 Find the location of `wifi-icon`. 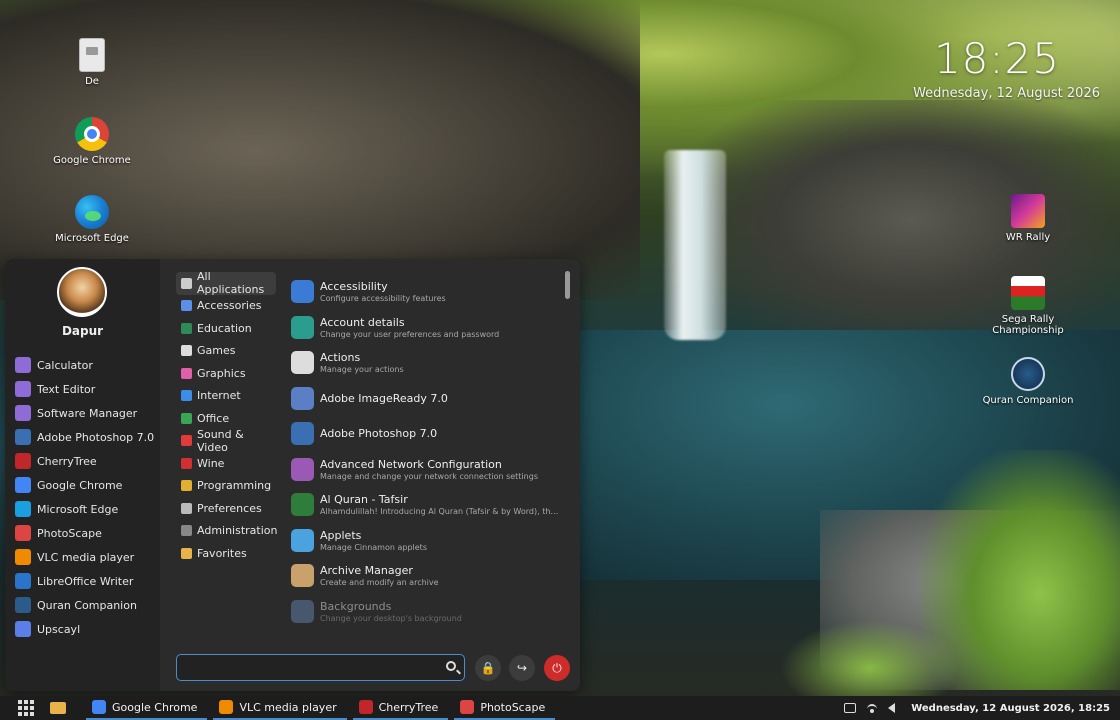

wifi-icon is located at coordinates (872, 708).